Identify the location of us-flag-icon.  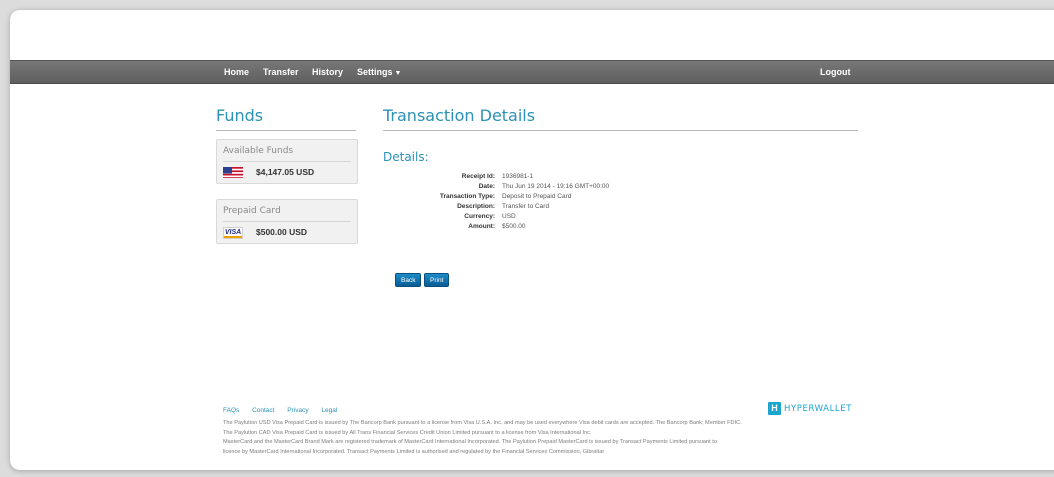
(233, 172).